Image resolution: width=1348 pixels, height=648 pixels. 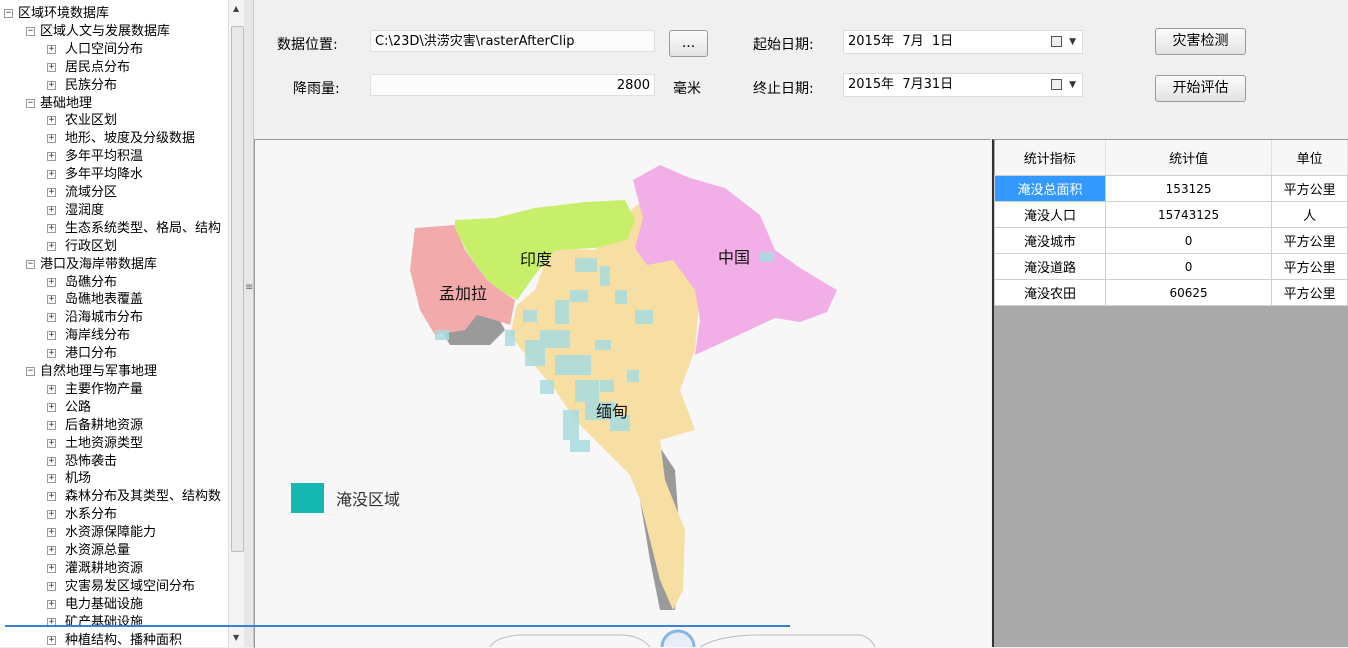 I want to click on table-row: 淹没农田 60625 平方公里, so click(x=1171, y=292).